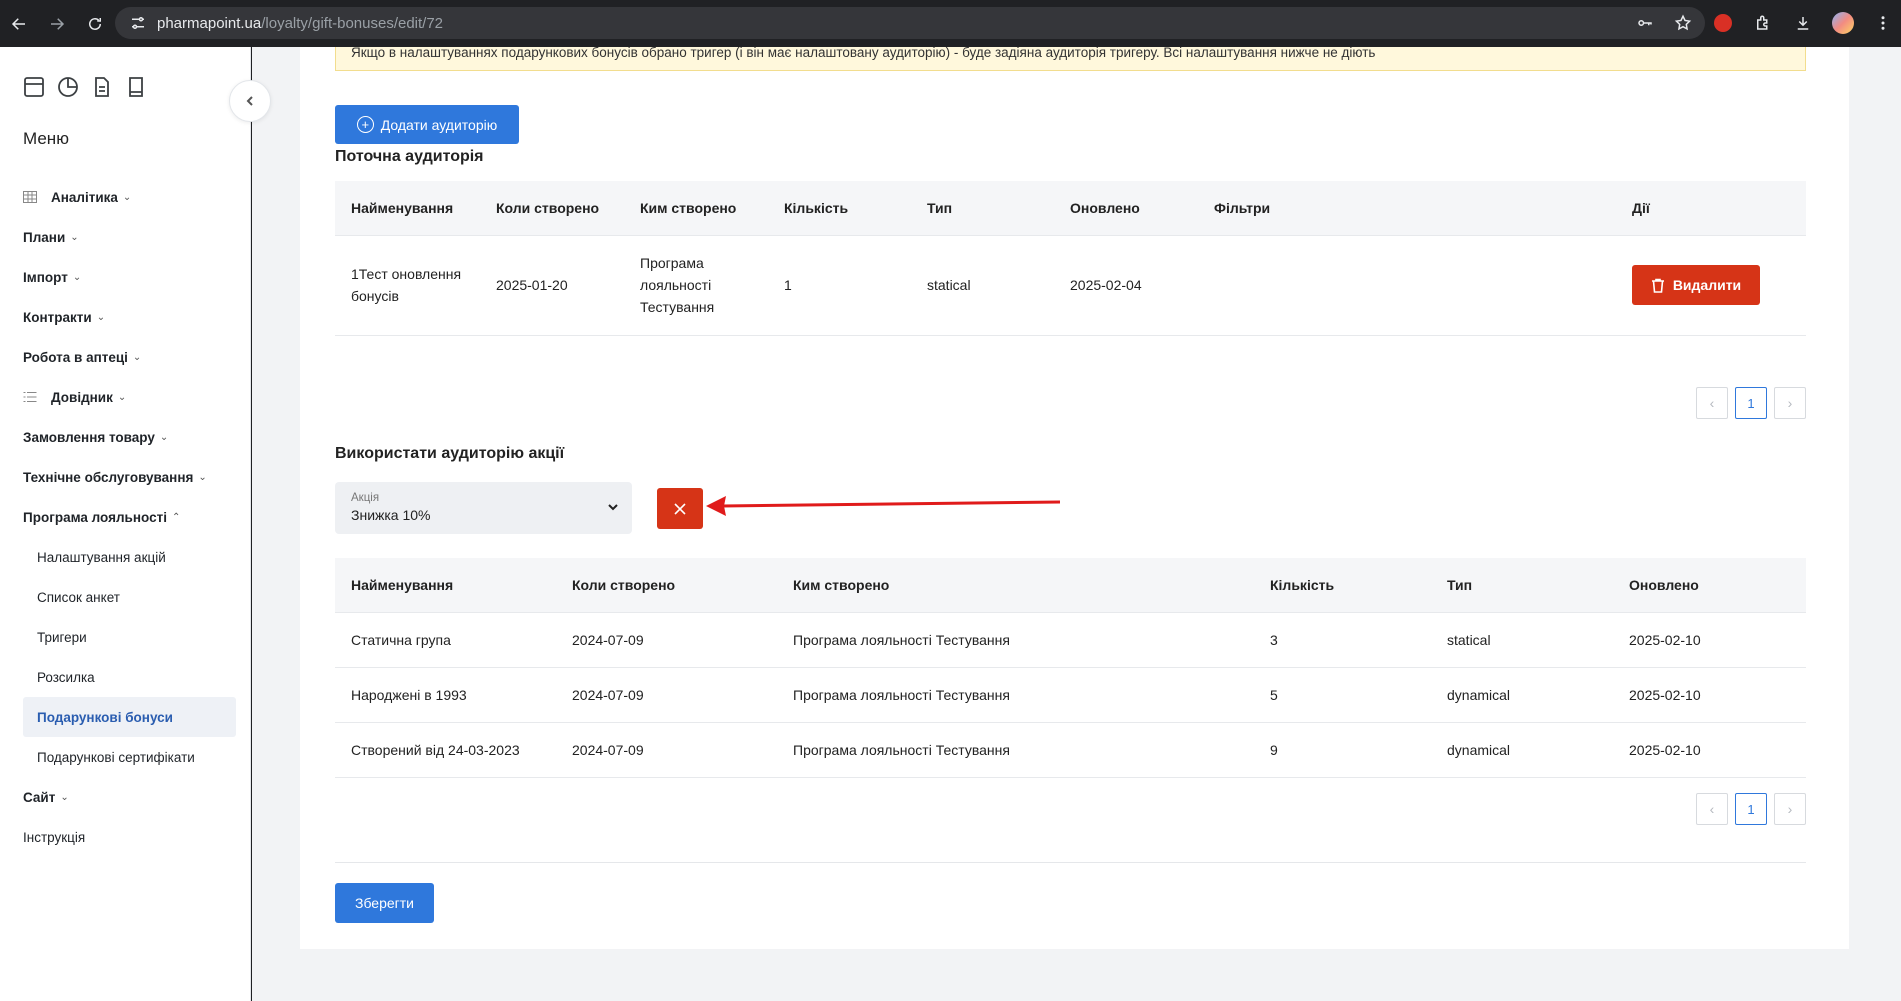  What do you see at coordinates (409, 156) in the screenshot?
I see `current-audience-title: Поточна аудиторія` at bounding box center [409, 156].